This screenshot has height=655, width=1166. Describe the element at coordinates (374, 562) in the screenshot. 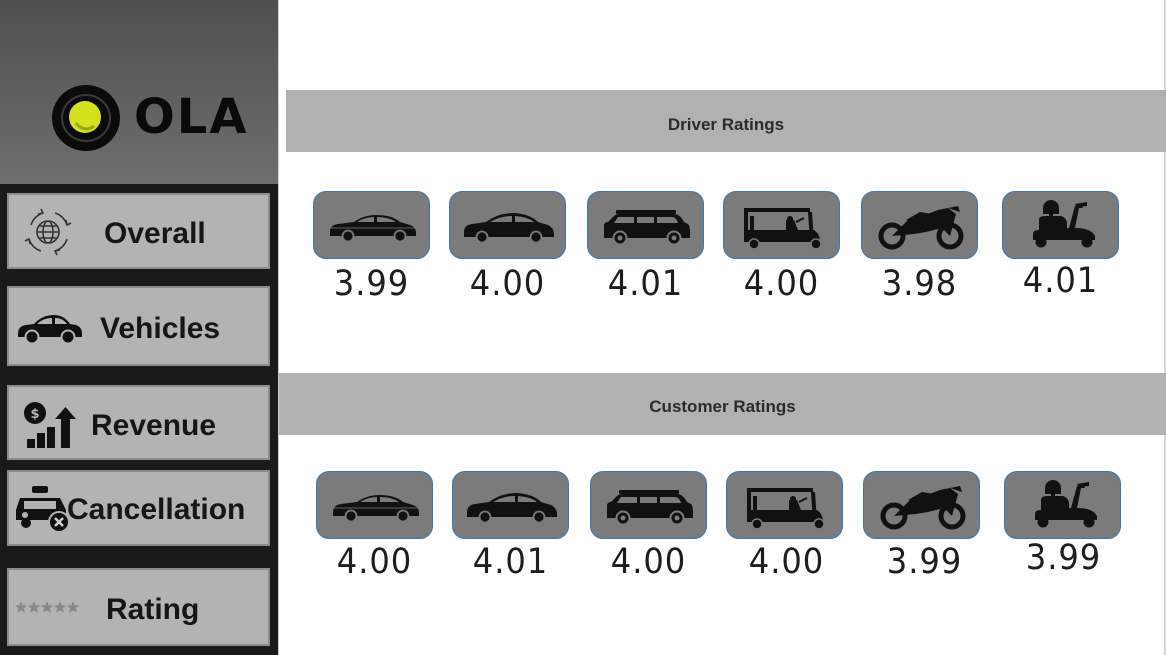

I see `customer-sedan-rating: 4.00` at that location.